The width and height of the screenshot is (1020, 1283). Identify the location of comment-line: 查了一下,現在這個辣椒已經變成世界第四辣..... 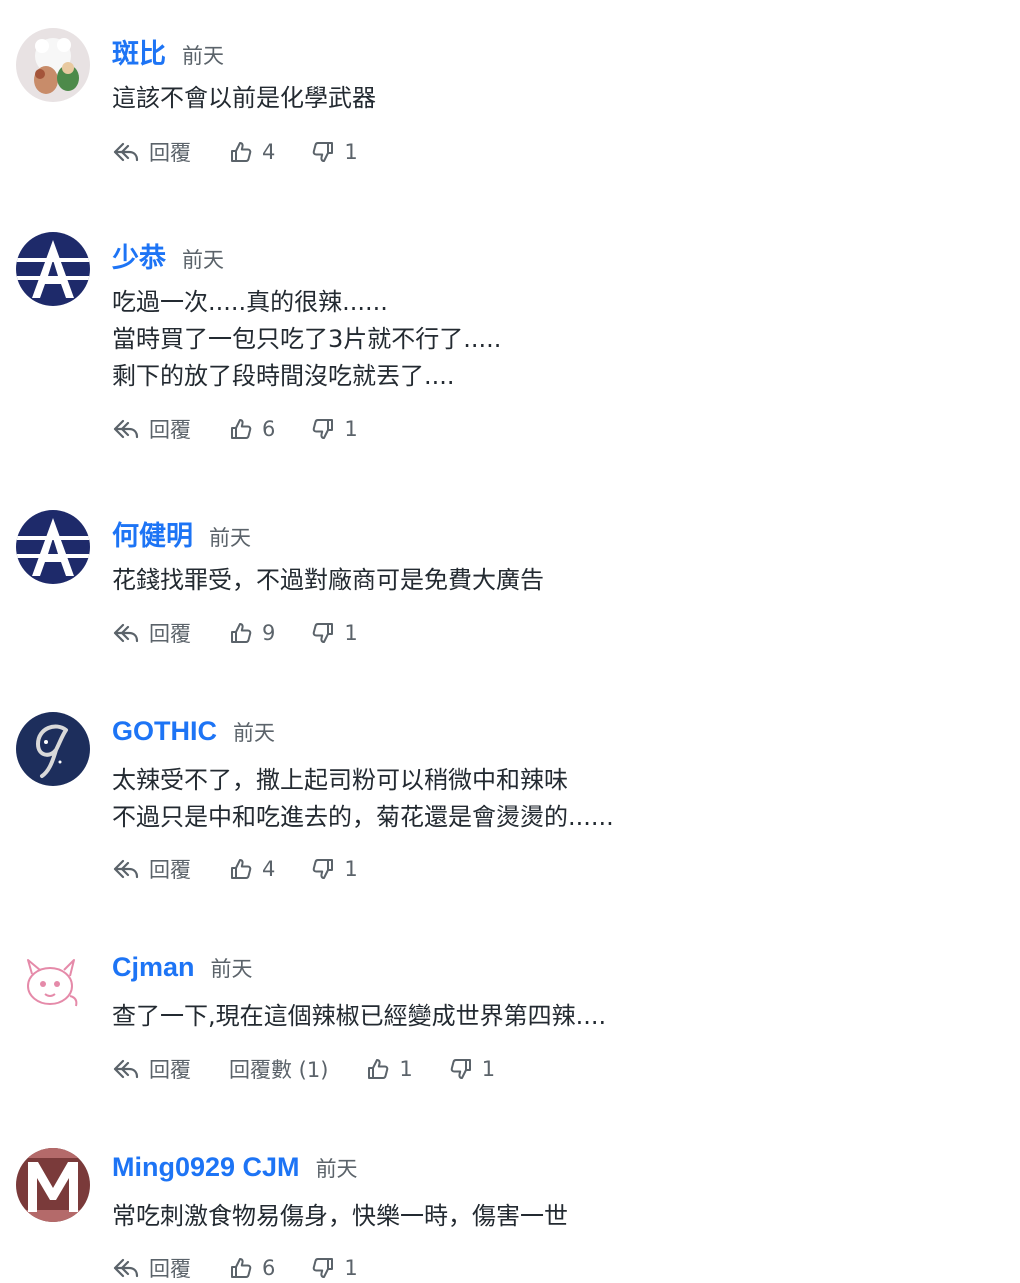
(359, 1016).